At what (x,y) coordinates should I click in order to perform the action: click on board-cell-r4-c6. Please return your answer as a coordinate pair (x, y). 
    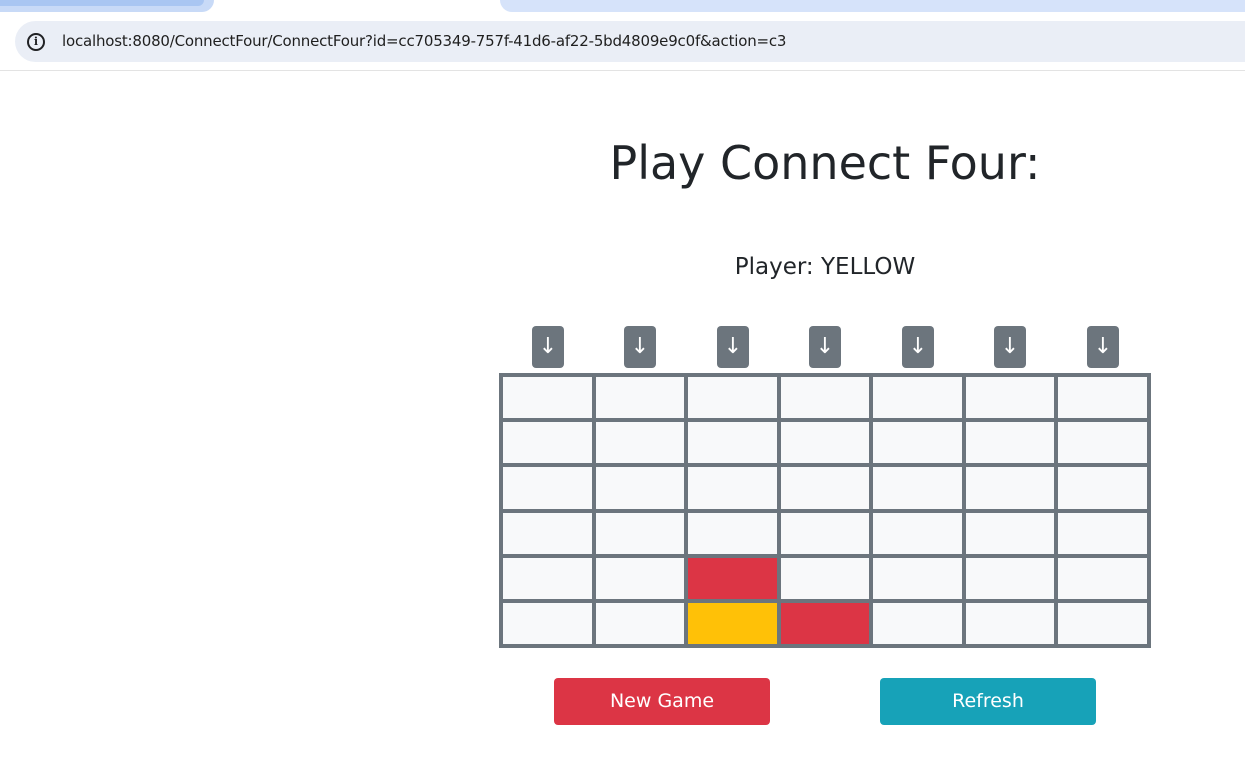
    Looking at the image, I should click on (1010, 533).